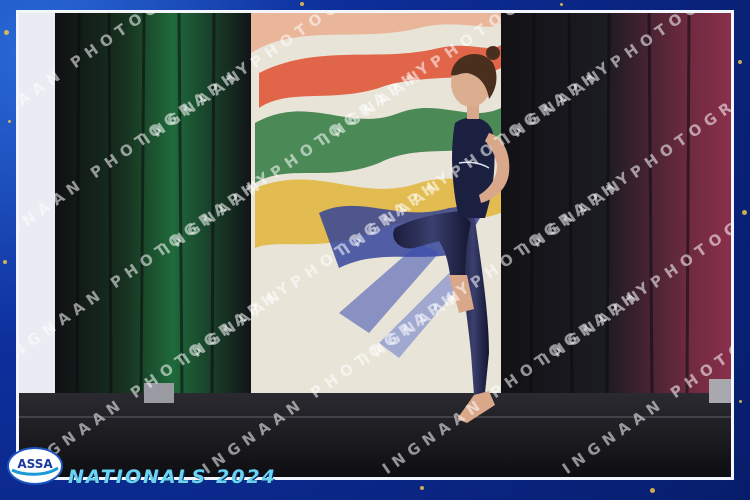  Describe the element at coordinates (159, 393) in the screenshot. I see `stage-light-left` at that location.